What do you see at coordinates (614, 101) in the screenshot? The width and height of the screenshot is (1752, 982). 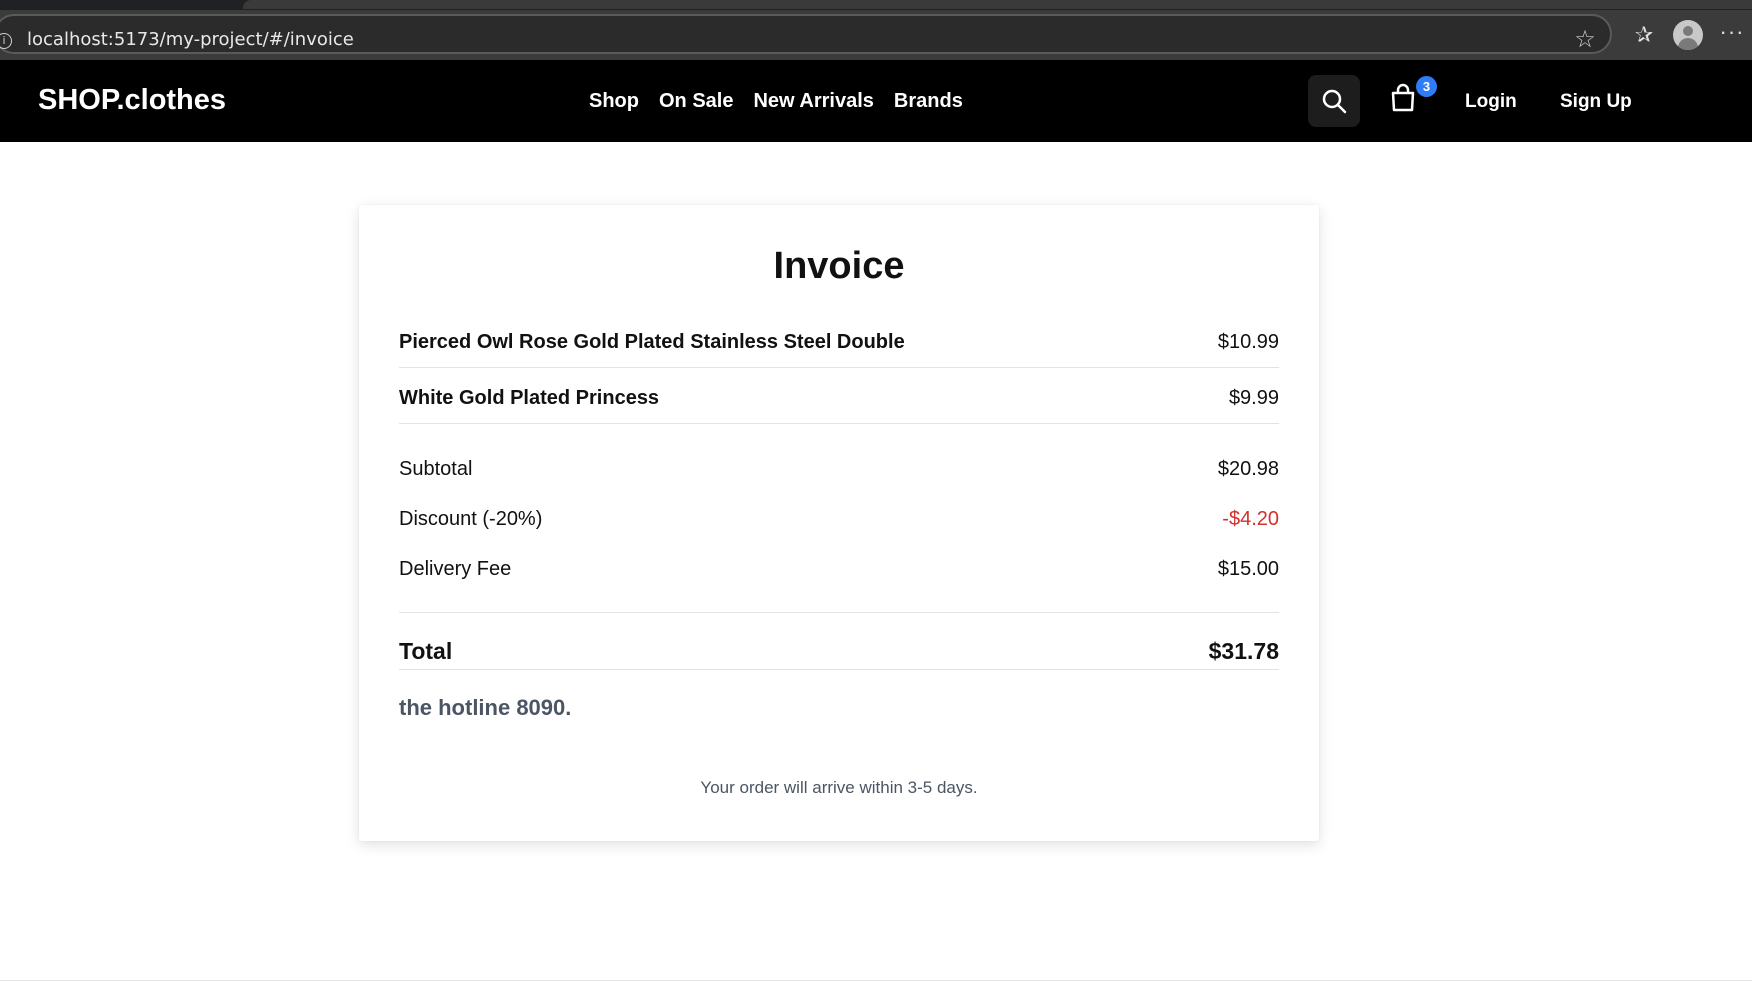 I see `nav-shop: Shop` at bounding box center [614, 101].